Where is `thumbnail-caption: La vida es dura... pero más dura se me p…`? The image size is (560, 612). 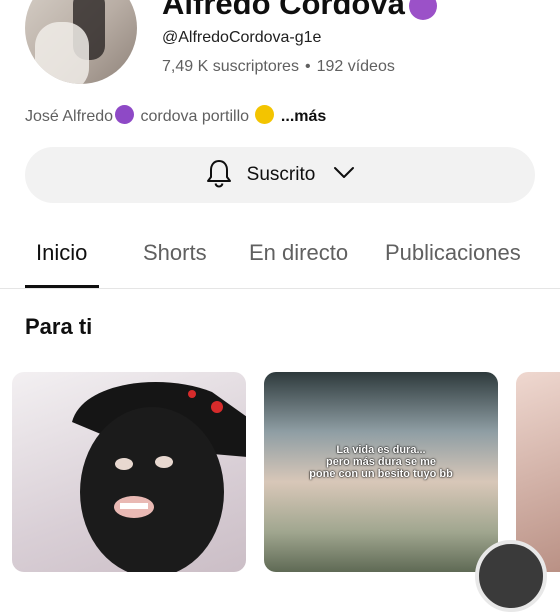 thumbnail-caption: La vida es dura... pero más dura se me p… is located at coordinates (381, 462).